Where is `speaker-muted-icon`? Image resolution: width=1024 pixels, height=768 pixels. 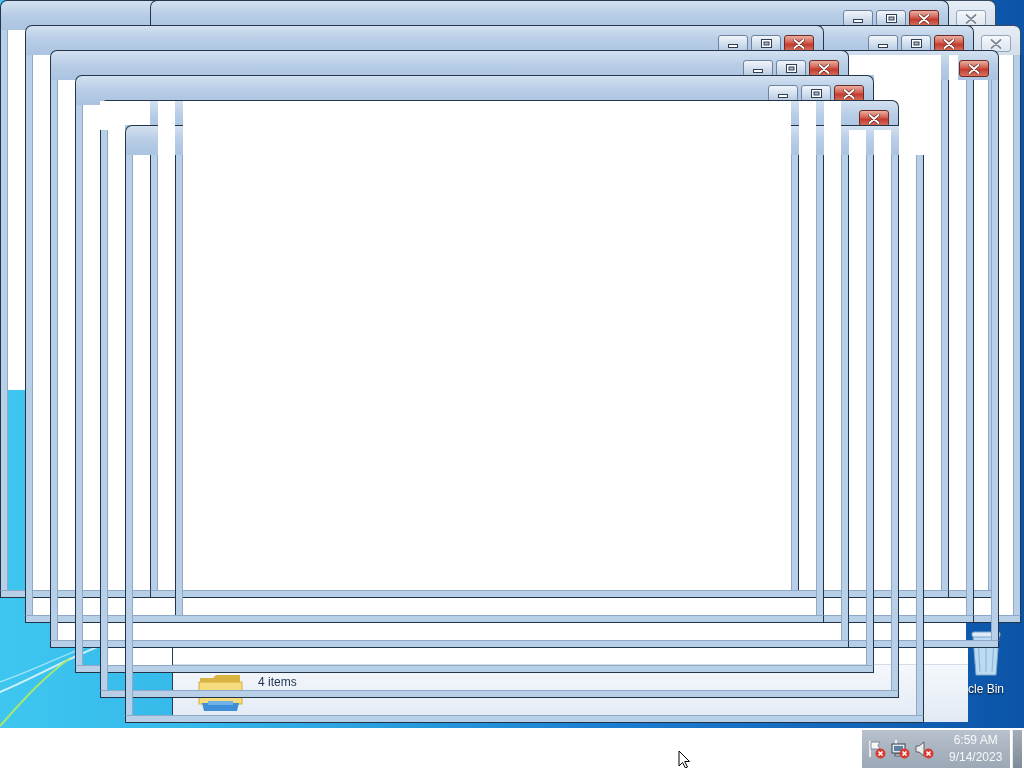
speaker-muted-icon is located at coordinates (924, 749).